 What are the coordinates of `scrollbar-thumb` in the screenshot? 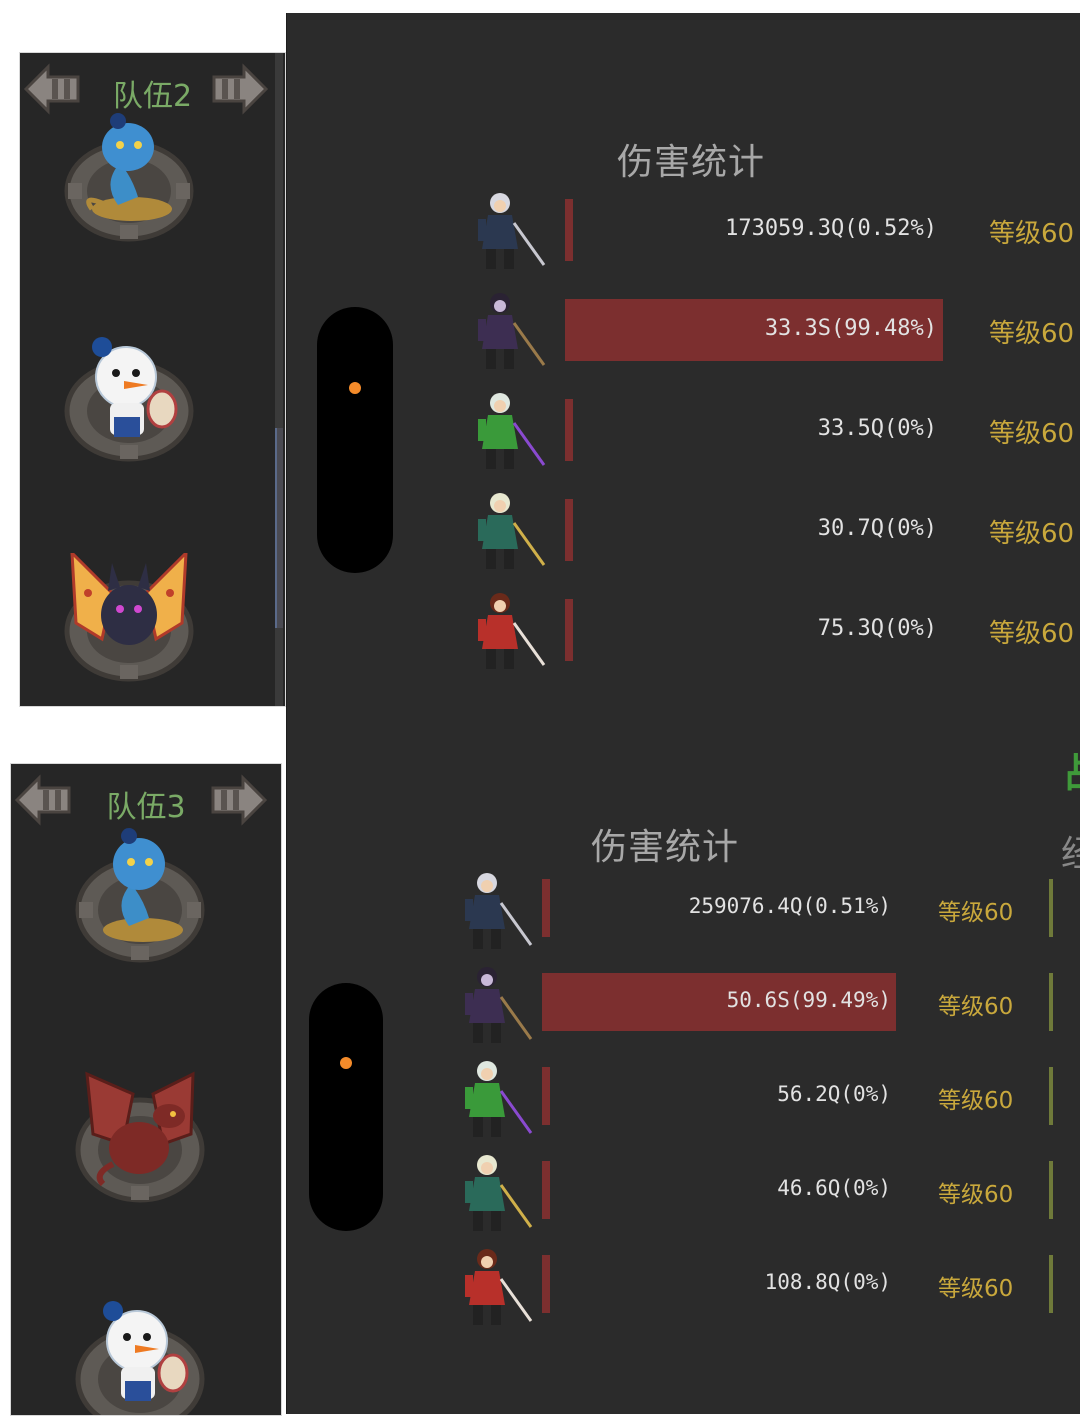 It's located at (279, 528).